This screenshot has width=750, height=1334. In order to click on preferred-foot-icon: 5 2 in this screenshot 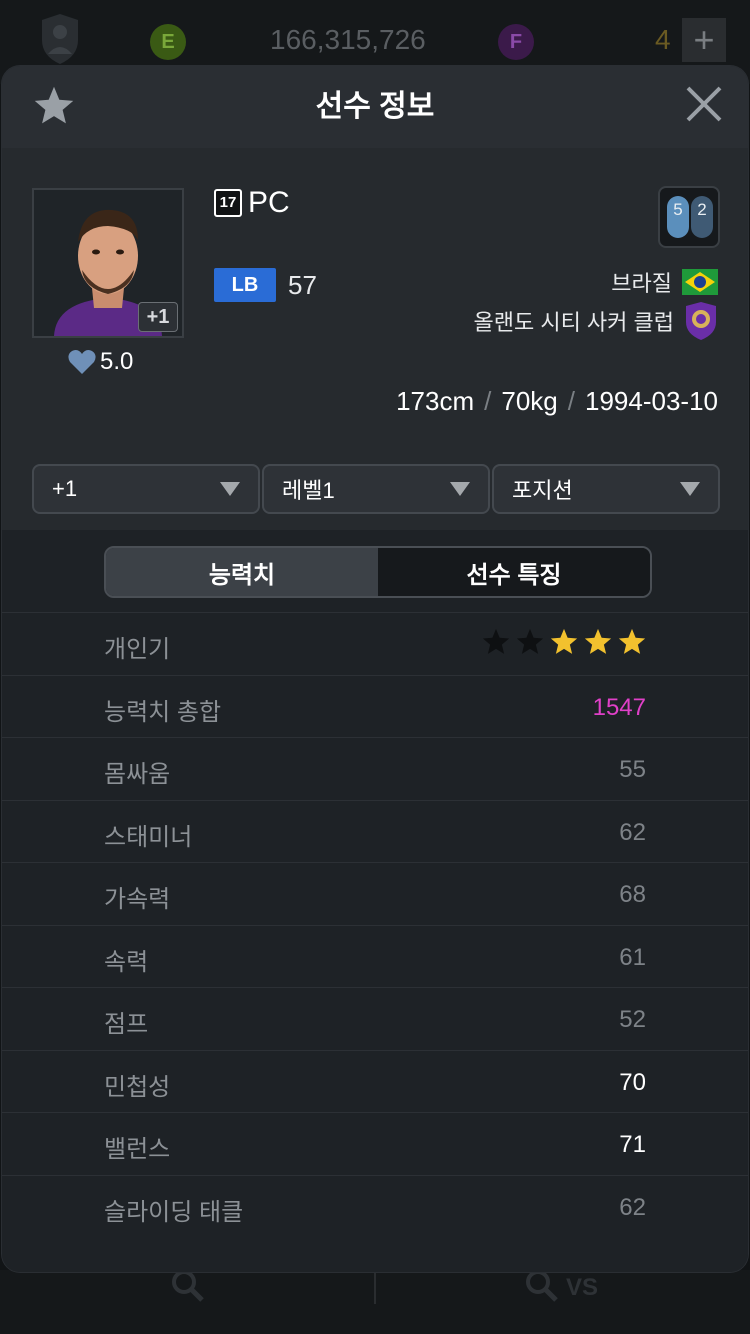, I will do `click(689, 217)`.